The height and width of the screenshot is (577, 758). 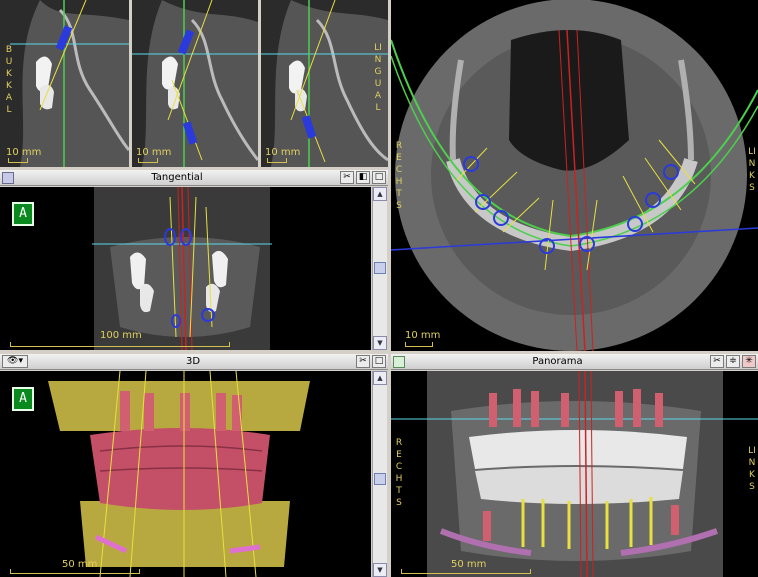 What do you see at coordinates (378, 78) in the screenshot?
I see `lingual-side-label: LINGUAL` at bounding box center [378, 78].